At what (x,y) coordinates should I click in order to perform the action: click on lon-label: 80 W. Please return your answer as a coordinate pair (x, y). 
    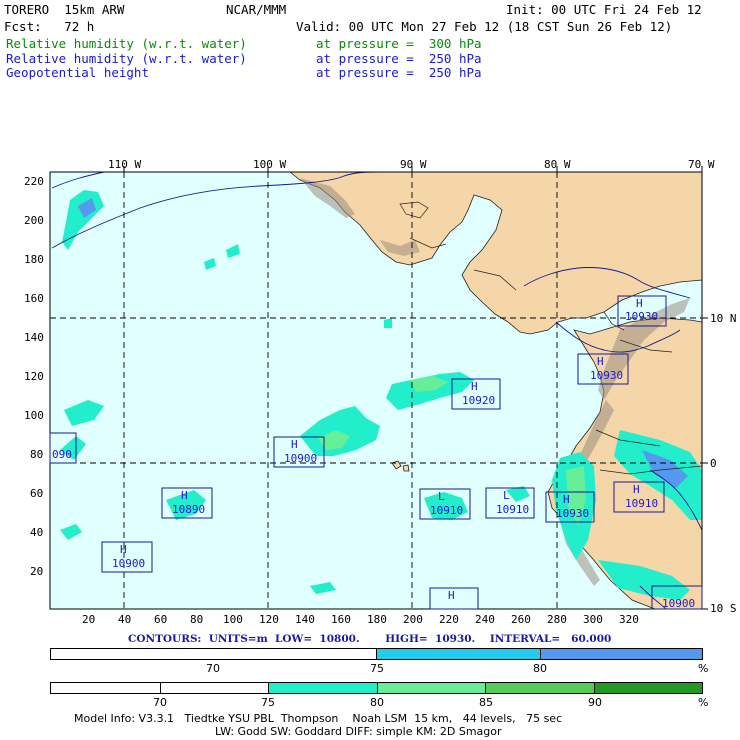
    Looking at the image, I should click on (557, 164).